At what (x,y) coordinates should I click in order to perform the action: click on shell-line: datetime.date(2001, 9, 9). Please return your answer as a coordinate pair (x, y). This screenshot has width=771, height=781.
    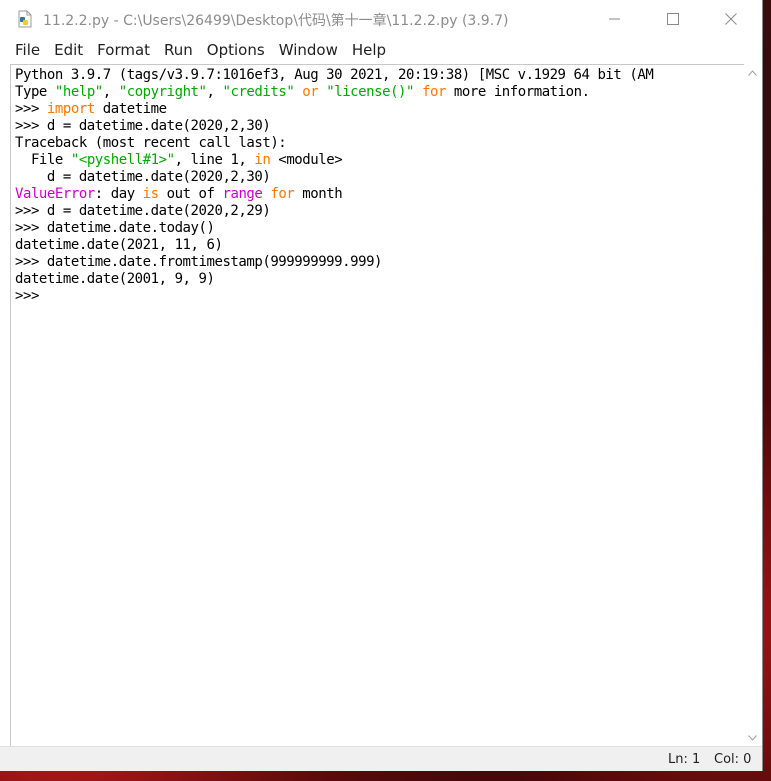
    Looking at the image, I should click on (334, 279).